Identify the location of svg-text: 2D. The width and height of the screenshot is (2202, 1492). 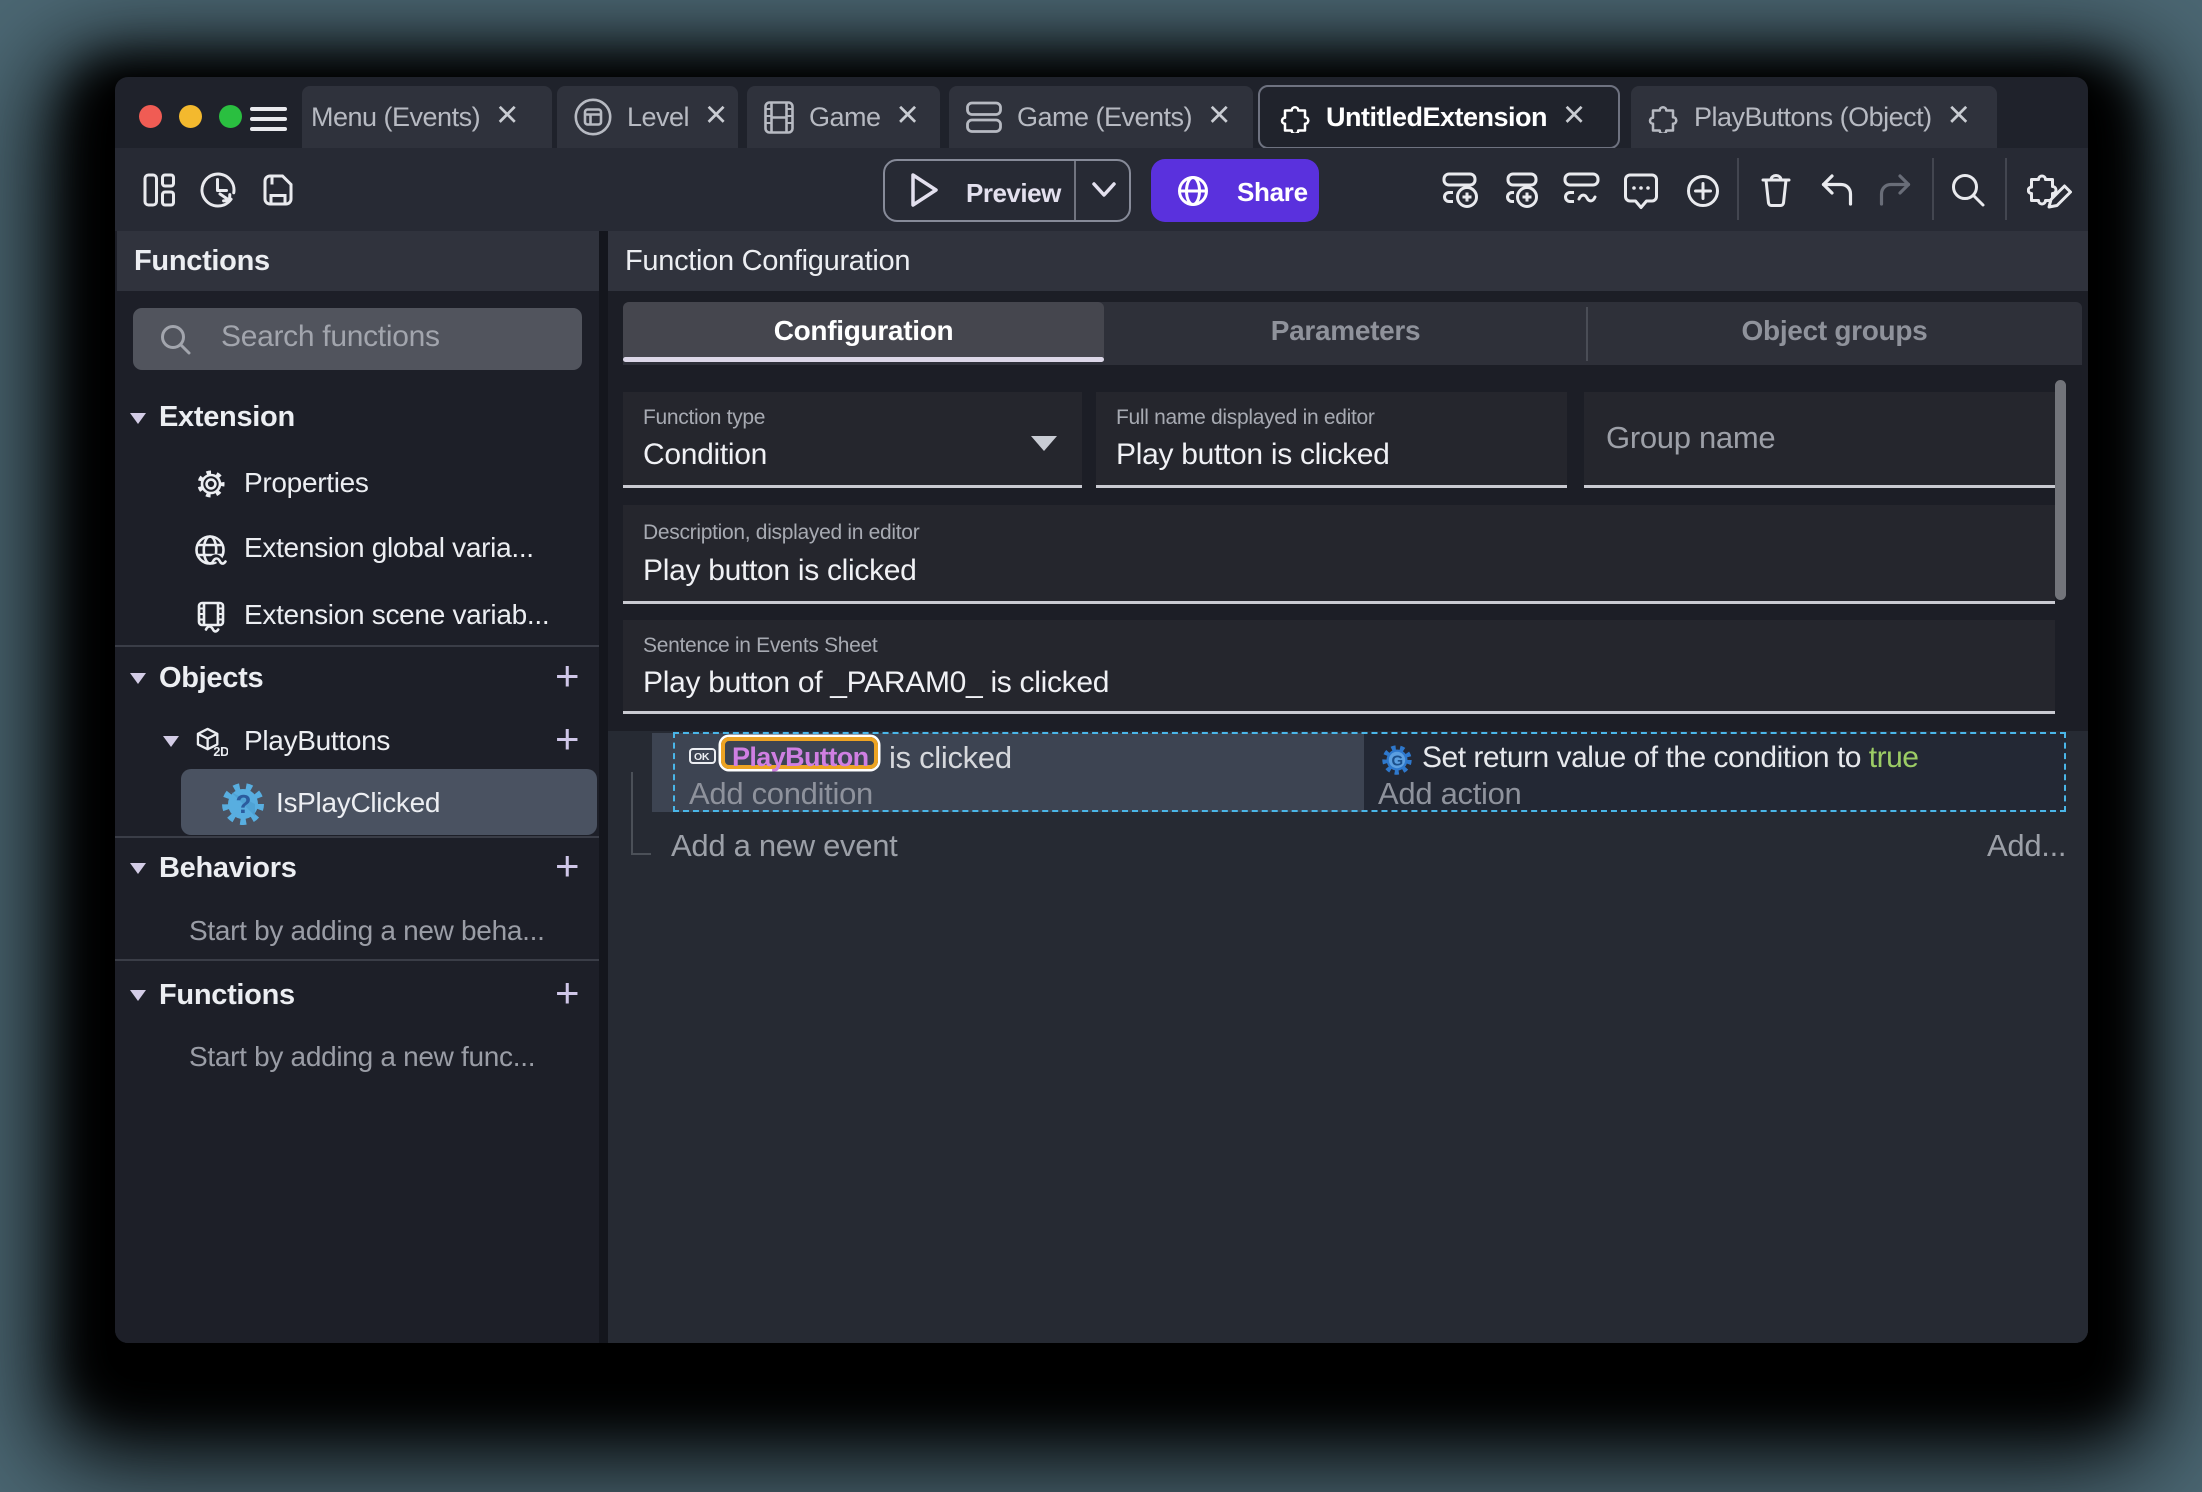
(220, 751).